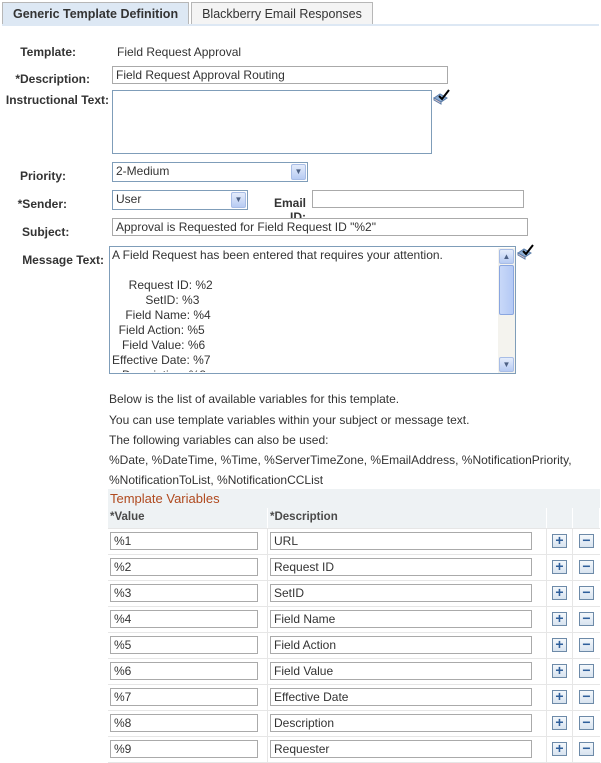 This screenshot has height=763, width=601. Describe the element at coordinates (184, 619) in the screenshot. I see `value-input: %4` at that location.